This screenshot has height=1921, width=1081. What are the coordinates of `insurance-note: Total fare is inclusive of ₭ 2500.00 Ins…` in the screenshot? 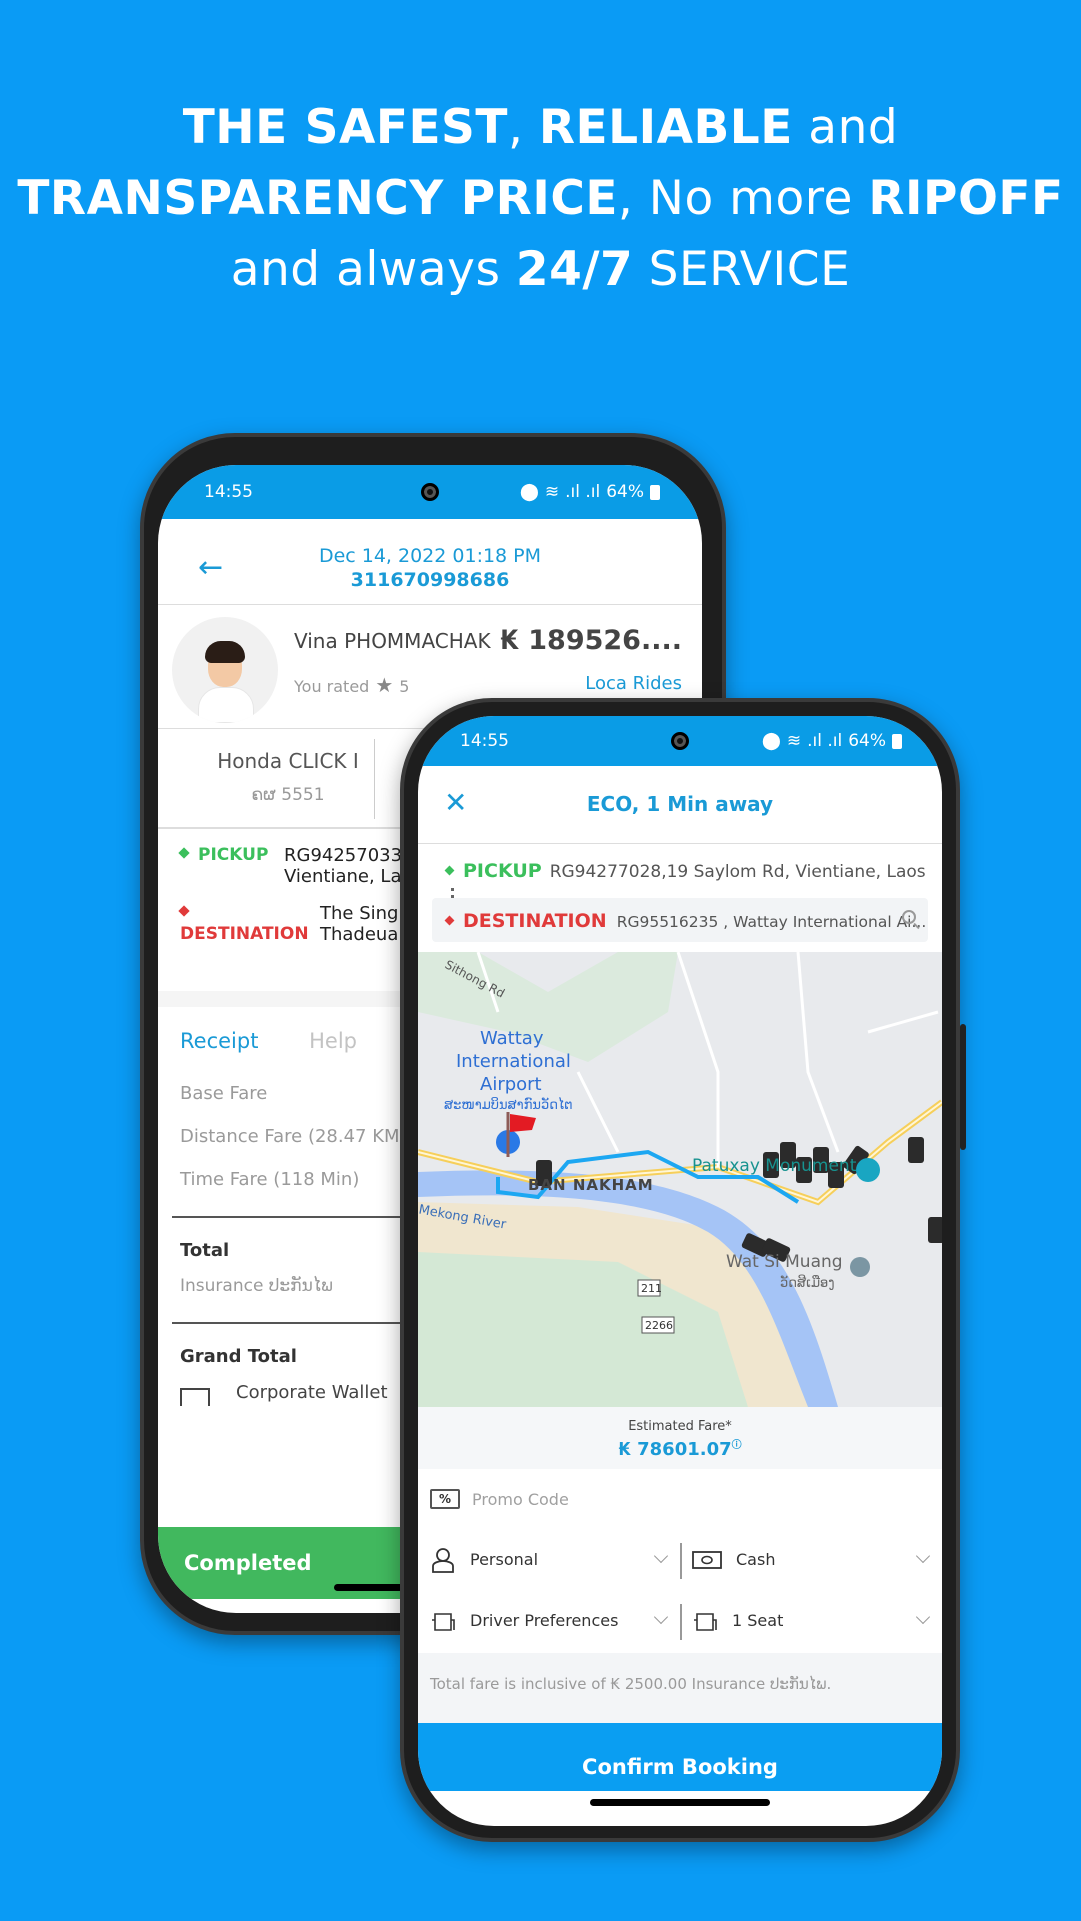 It's located at (680, 1688).